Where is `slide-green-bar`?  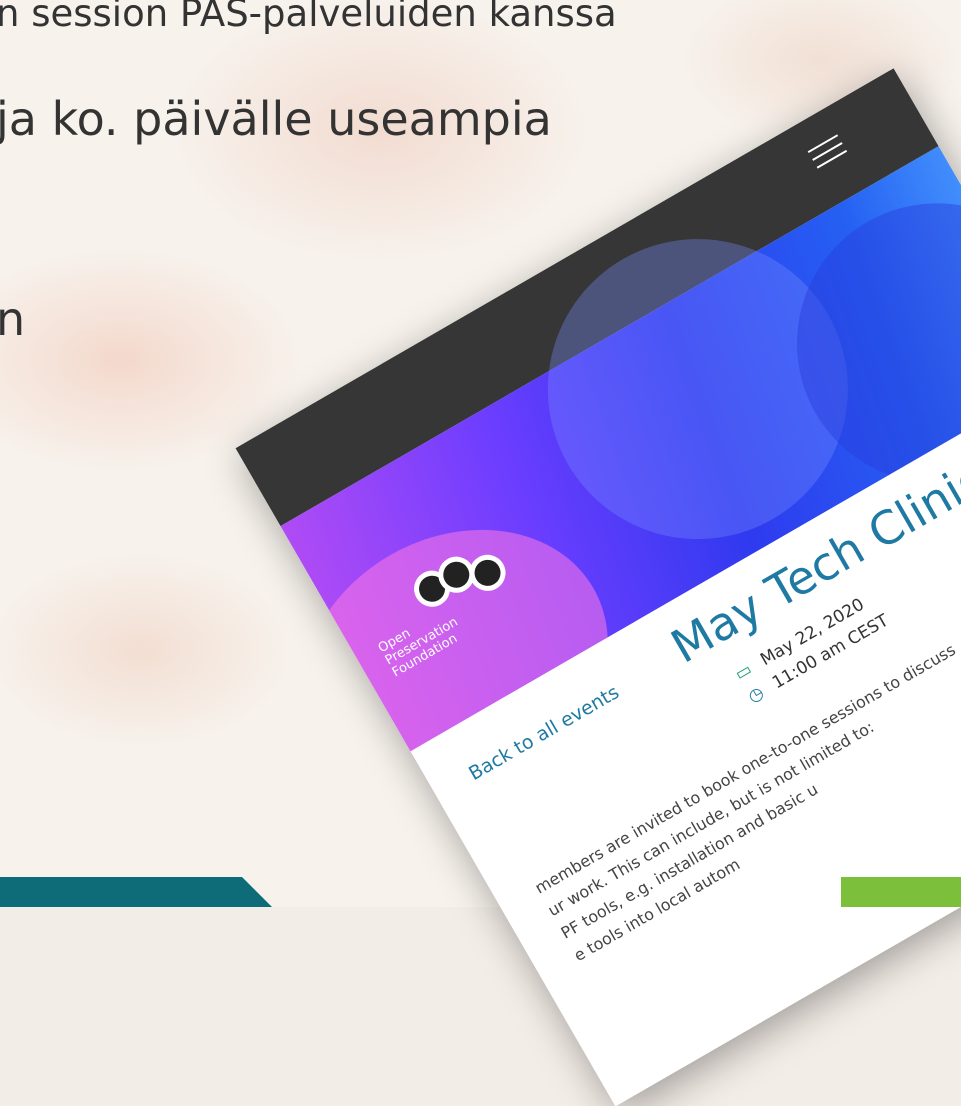 slide-green-bar is located at coordinates (901, 892).